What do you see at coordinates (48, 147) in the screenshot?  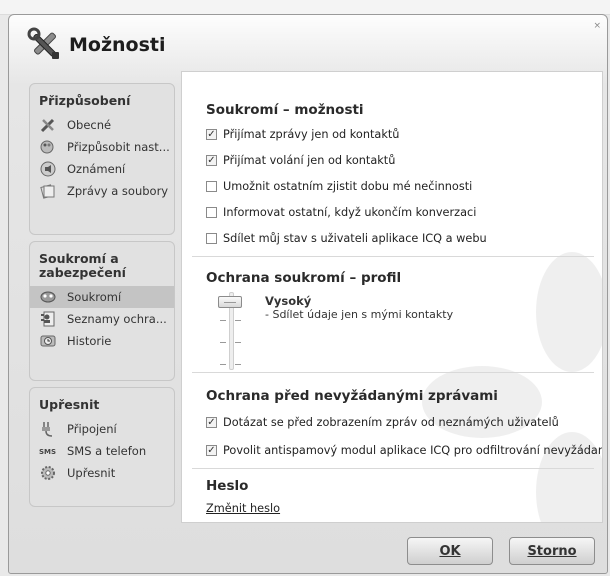 I see `brush-icon` at bounding box center [48, 147].